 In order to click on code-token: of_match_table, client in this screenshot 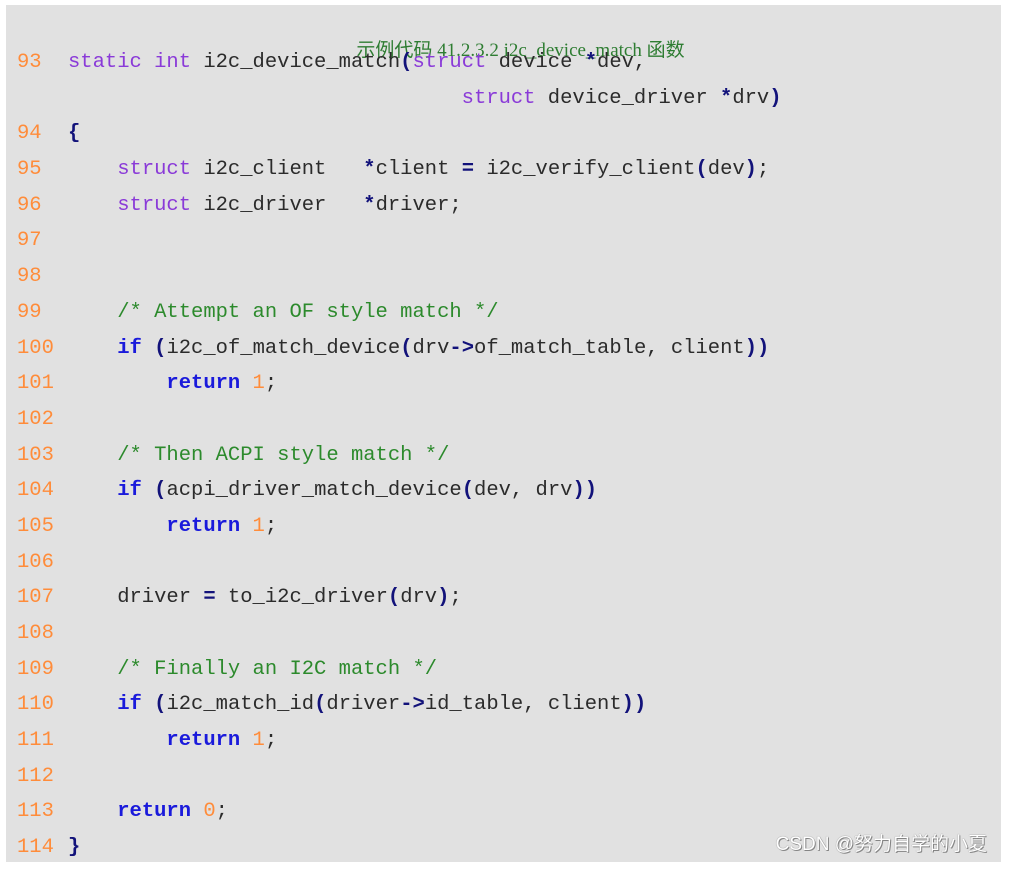, I will do `click(609, 348)`.